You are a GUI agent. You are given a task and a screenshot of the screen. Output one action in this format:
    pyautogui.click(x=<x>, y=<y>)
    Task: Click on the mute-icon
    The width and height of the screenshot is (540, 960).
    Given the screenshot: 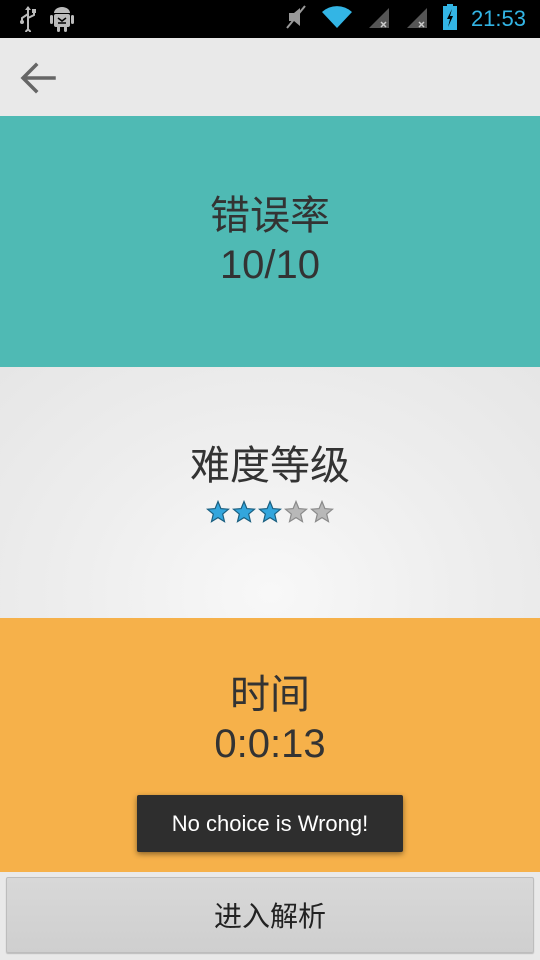 What is the action you would take?
    pyautogui.click(x=296, y=19)
    